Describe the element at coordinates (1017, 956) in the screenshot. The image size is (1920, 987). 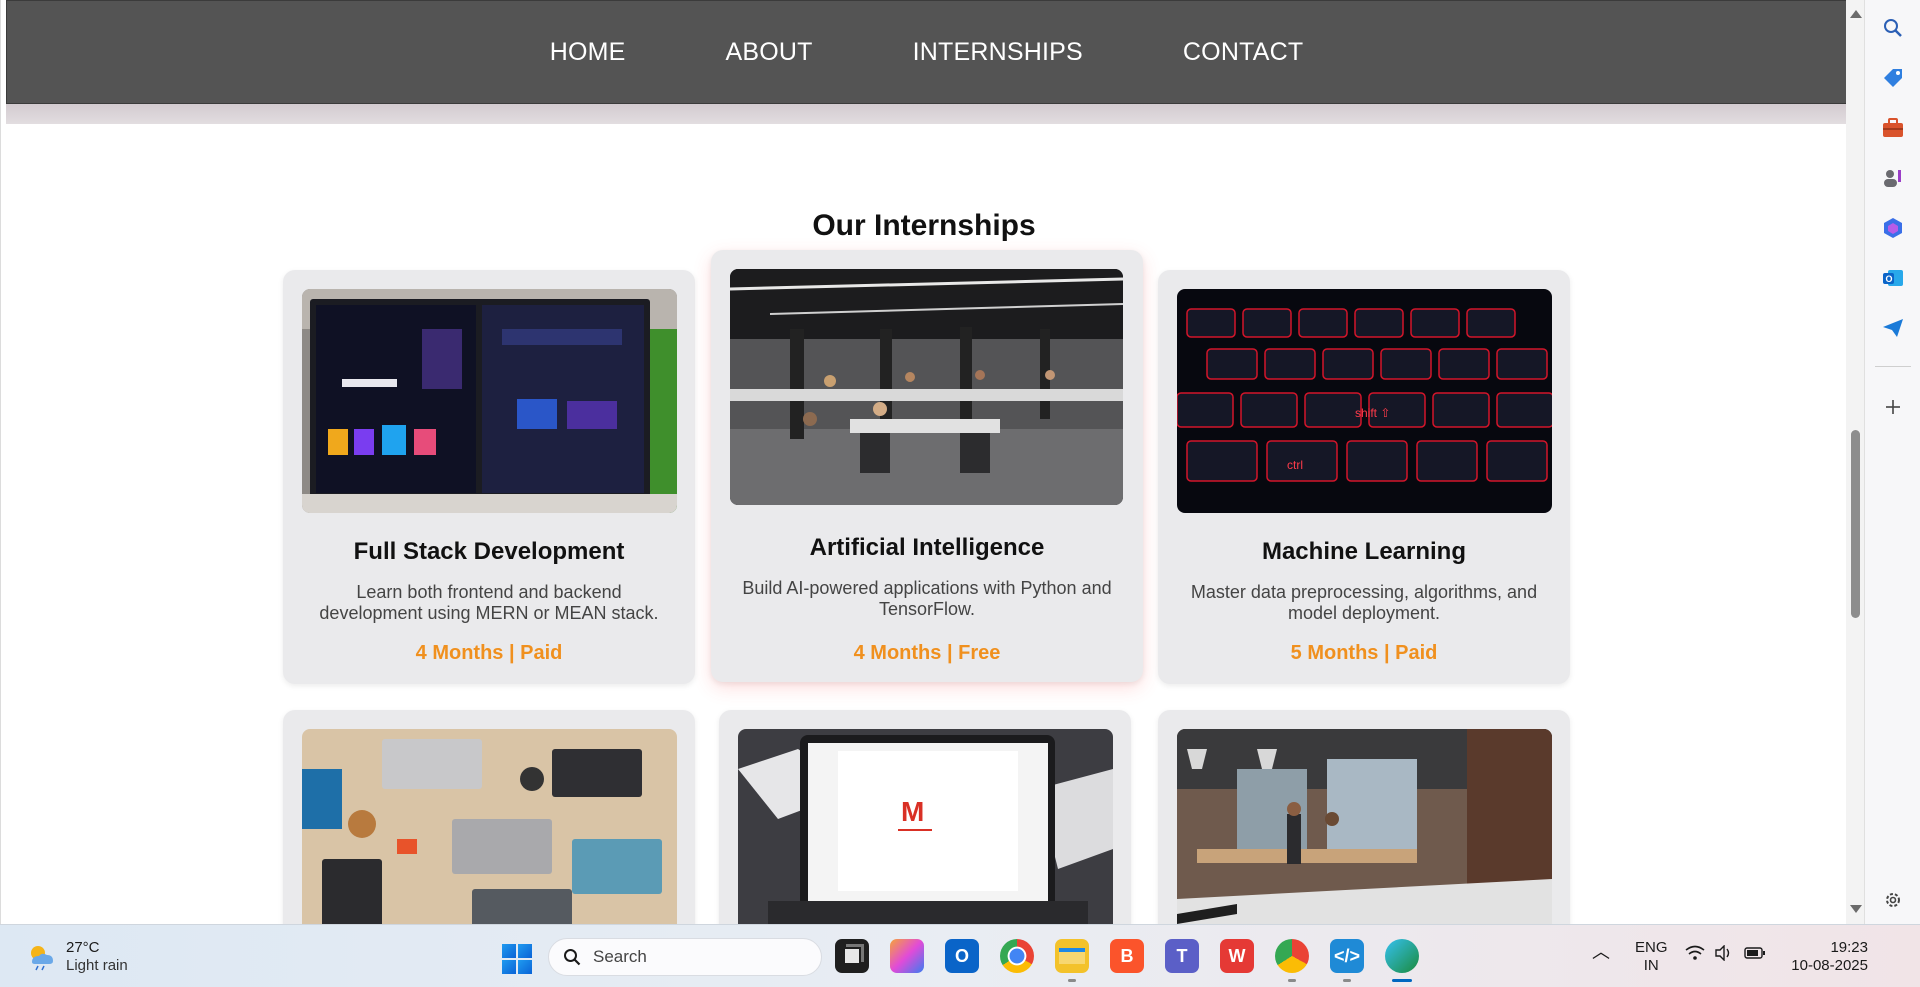
I see `chrome-app-icon` at that location.